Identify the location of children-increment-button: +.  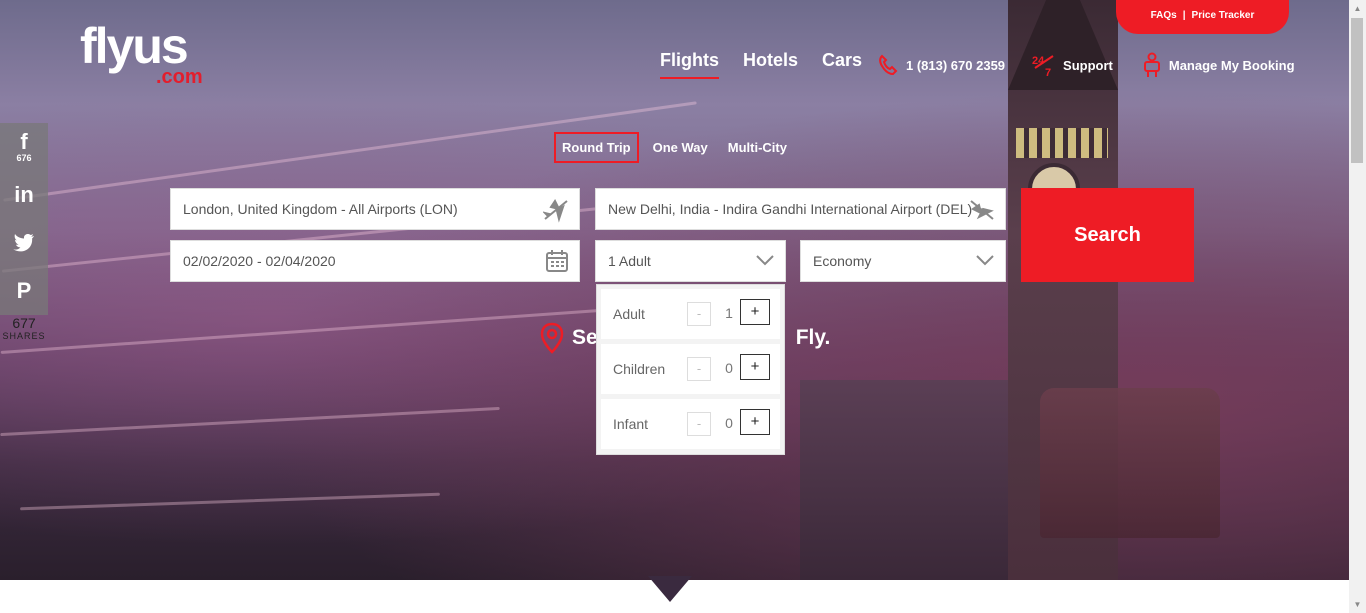
(755, 367).